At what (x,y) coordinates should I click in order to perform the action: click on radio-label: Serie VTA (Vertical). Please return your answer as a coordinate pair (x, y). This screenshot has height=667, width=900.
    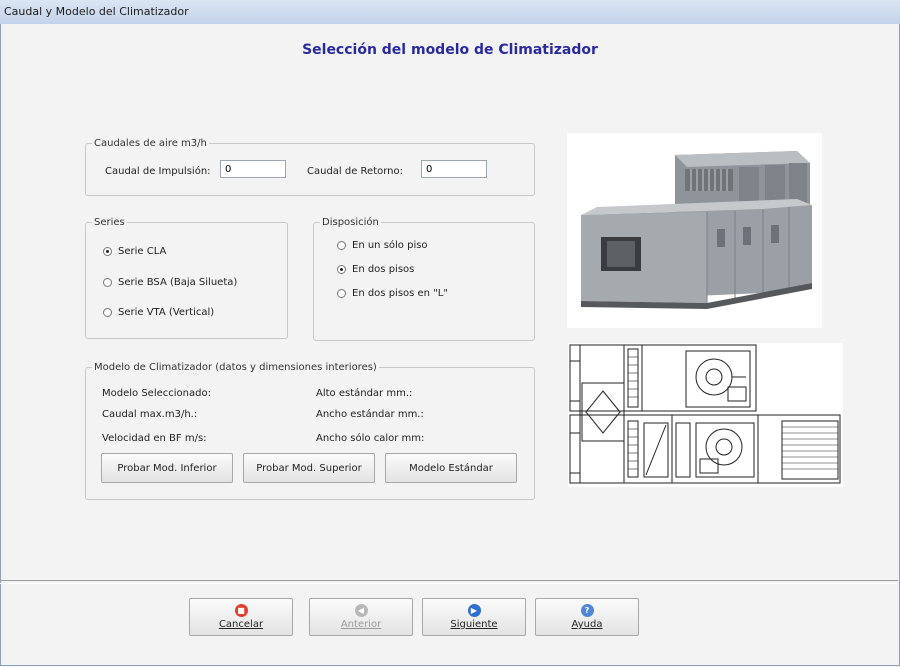
    Looking at the image, I should click on (166, 312).